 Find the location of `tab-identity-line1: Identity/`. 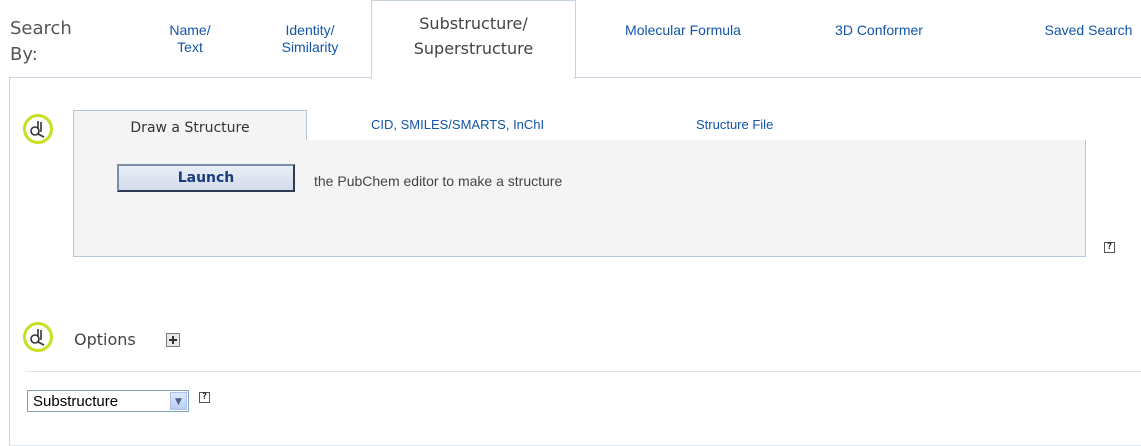

tab-identity-line1: Identity/ is located at coordinates (310, 30).